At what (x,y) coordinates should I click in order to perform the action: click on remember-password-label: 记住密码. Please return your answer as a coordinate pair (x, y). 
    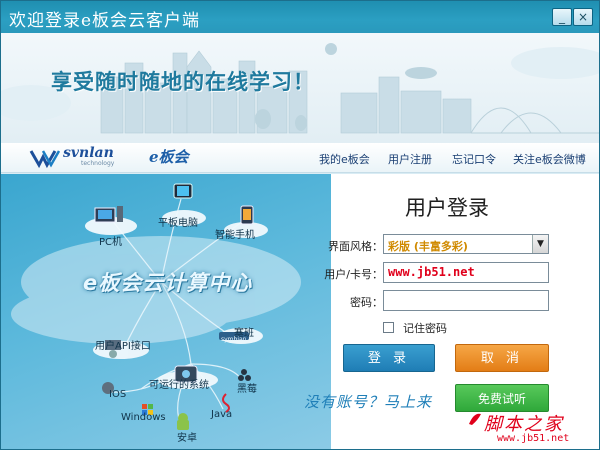
    Looking at the image, I should click on (425, 328).